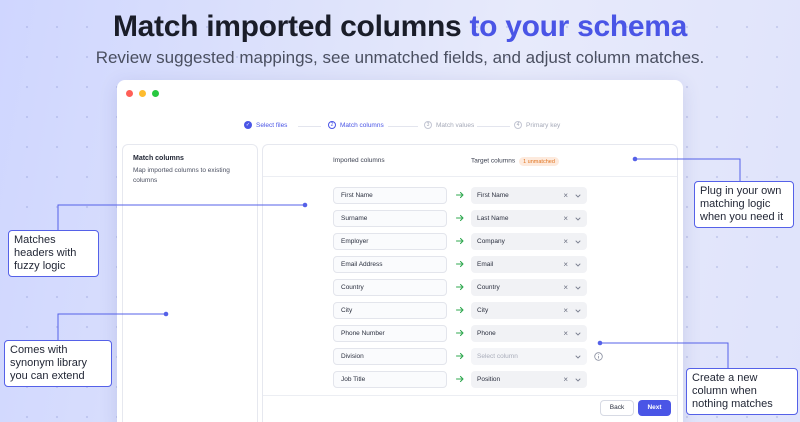  I want to click on target-column-value: Email, so click(485, 264).